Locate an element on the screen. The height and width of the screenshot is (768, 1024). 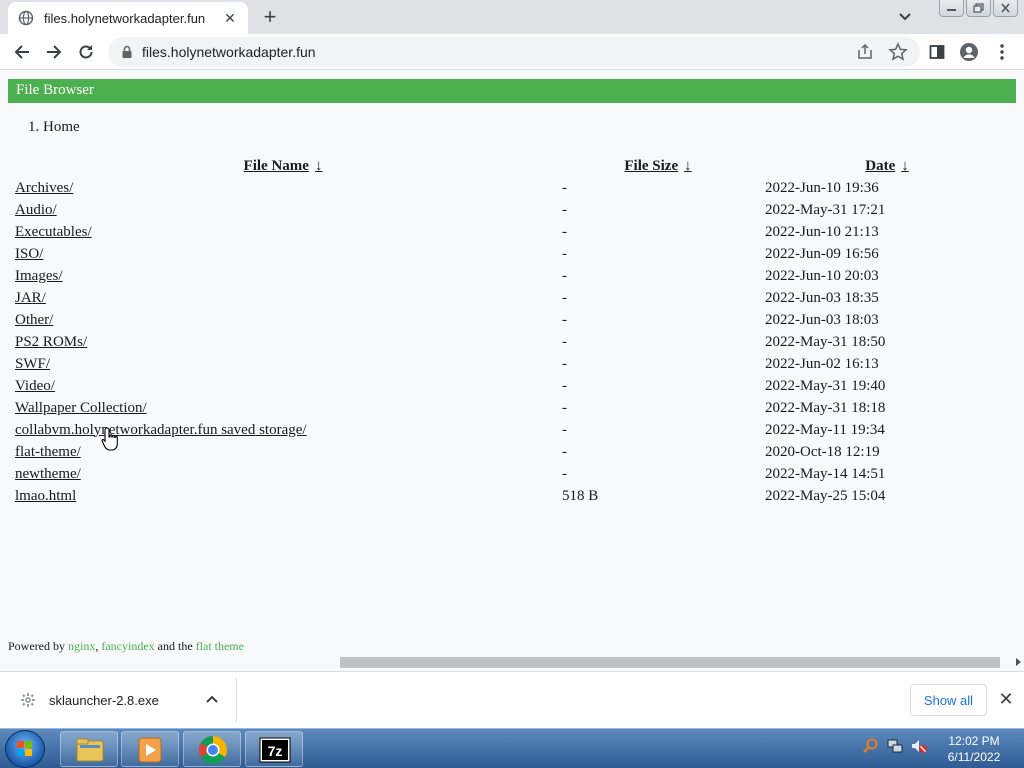
back-arrow-icon is located at coordinates (22, 52).